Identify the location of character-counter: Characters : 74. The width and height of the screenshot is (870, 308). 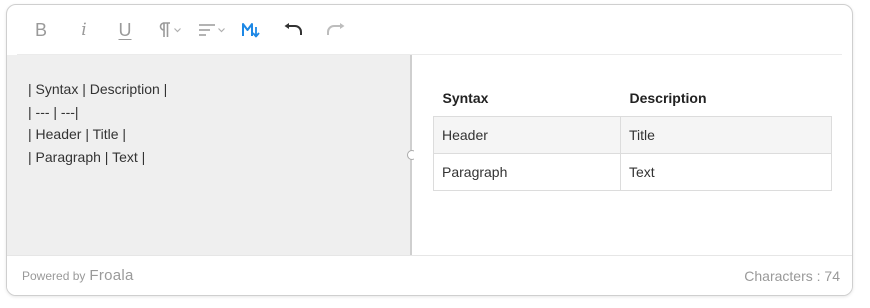
(792, 276).